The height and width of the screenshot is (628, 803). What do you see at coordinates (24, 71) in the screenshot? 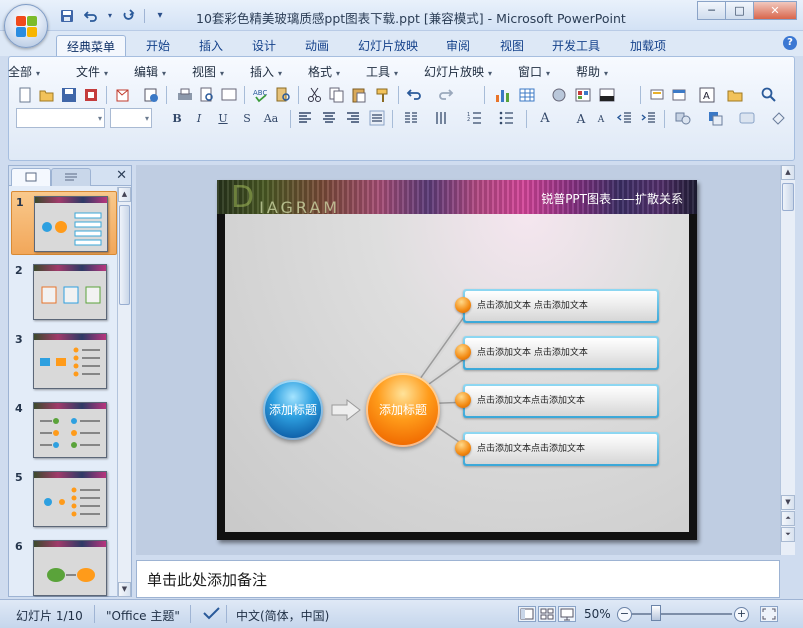
I see `menu-item-1: 全部 ▾` at bounding box center [24, 71].